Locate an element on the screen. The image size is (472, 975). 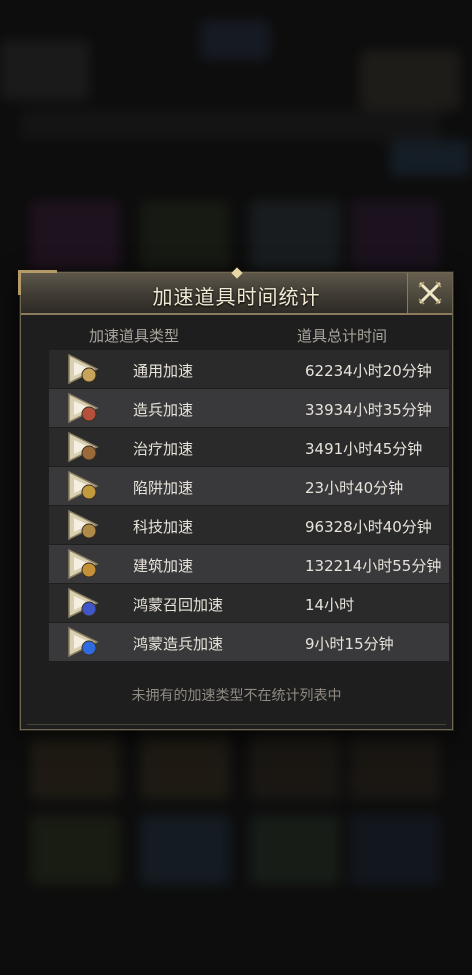
item-name: 鸿蒙召回加速 is located at coordinates (178, 605).